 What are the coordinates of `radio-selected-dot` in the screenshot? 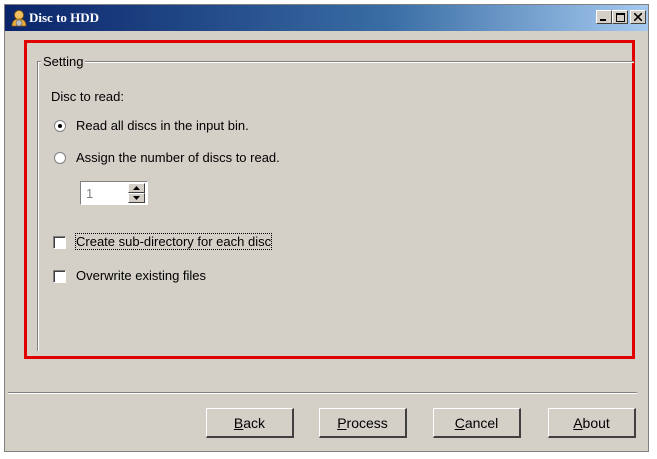 It's located at (60, 126).